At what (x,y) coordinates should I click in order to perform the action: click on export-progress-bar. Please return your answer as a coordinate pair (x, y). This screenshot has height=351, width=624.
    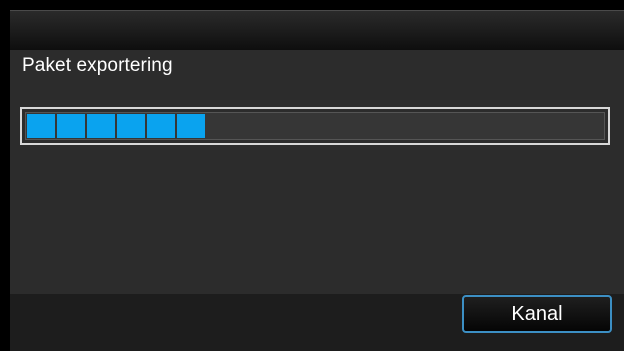
    Looking at the image, I should click on (315, 126).